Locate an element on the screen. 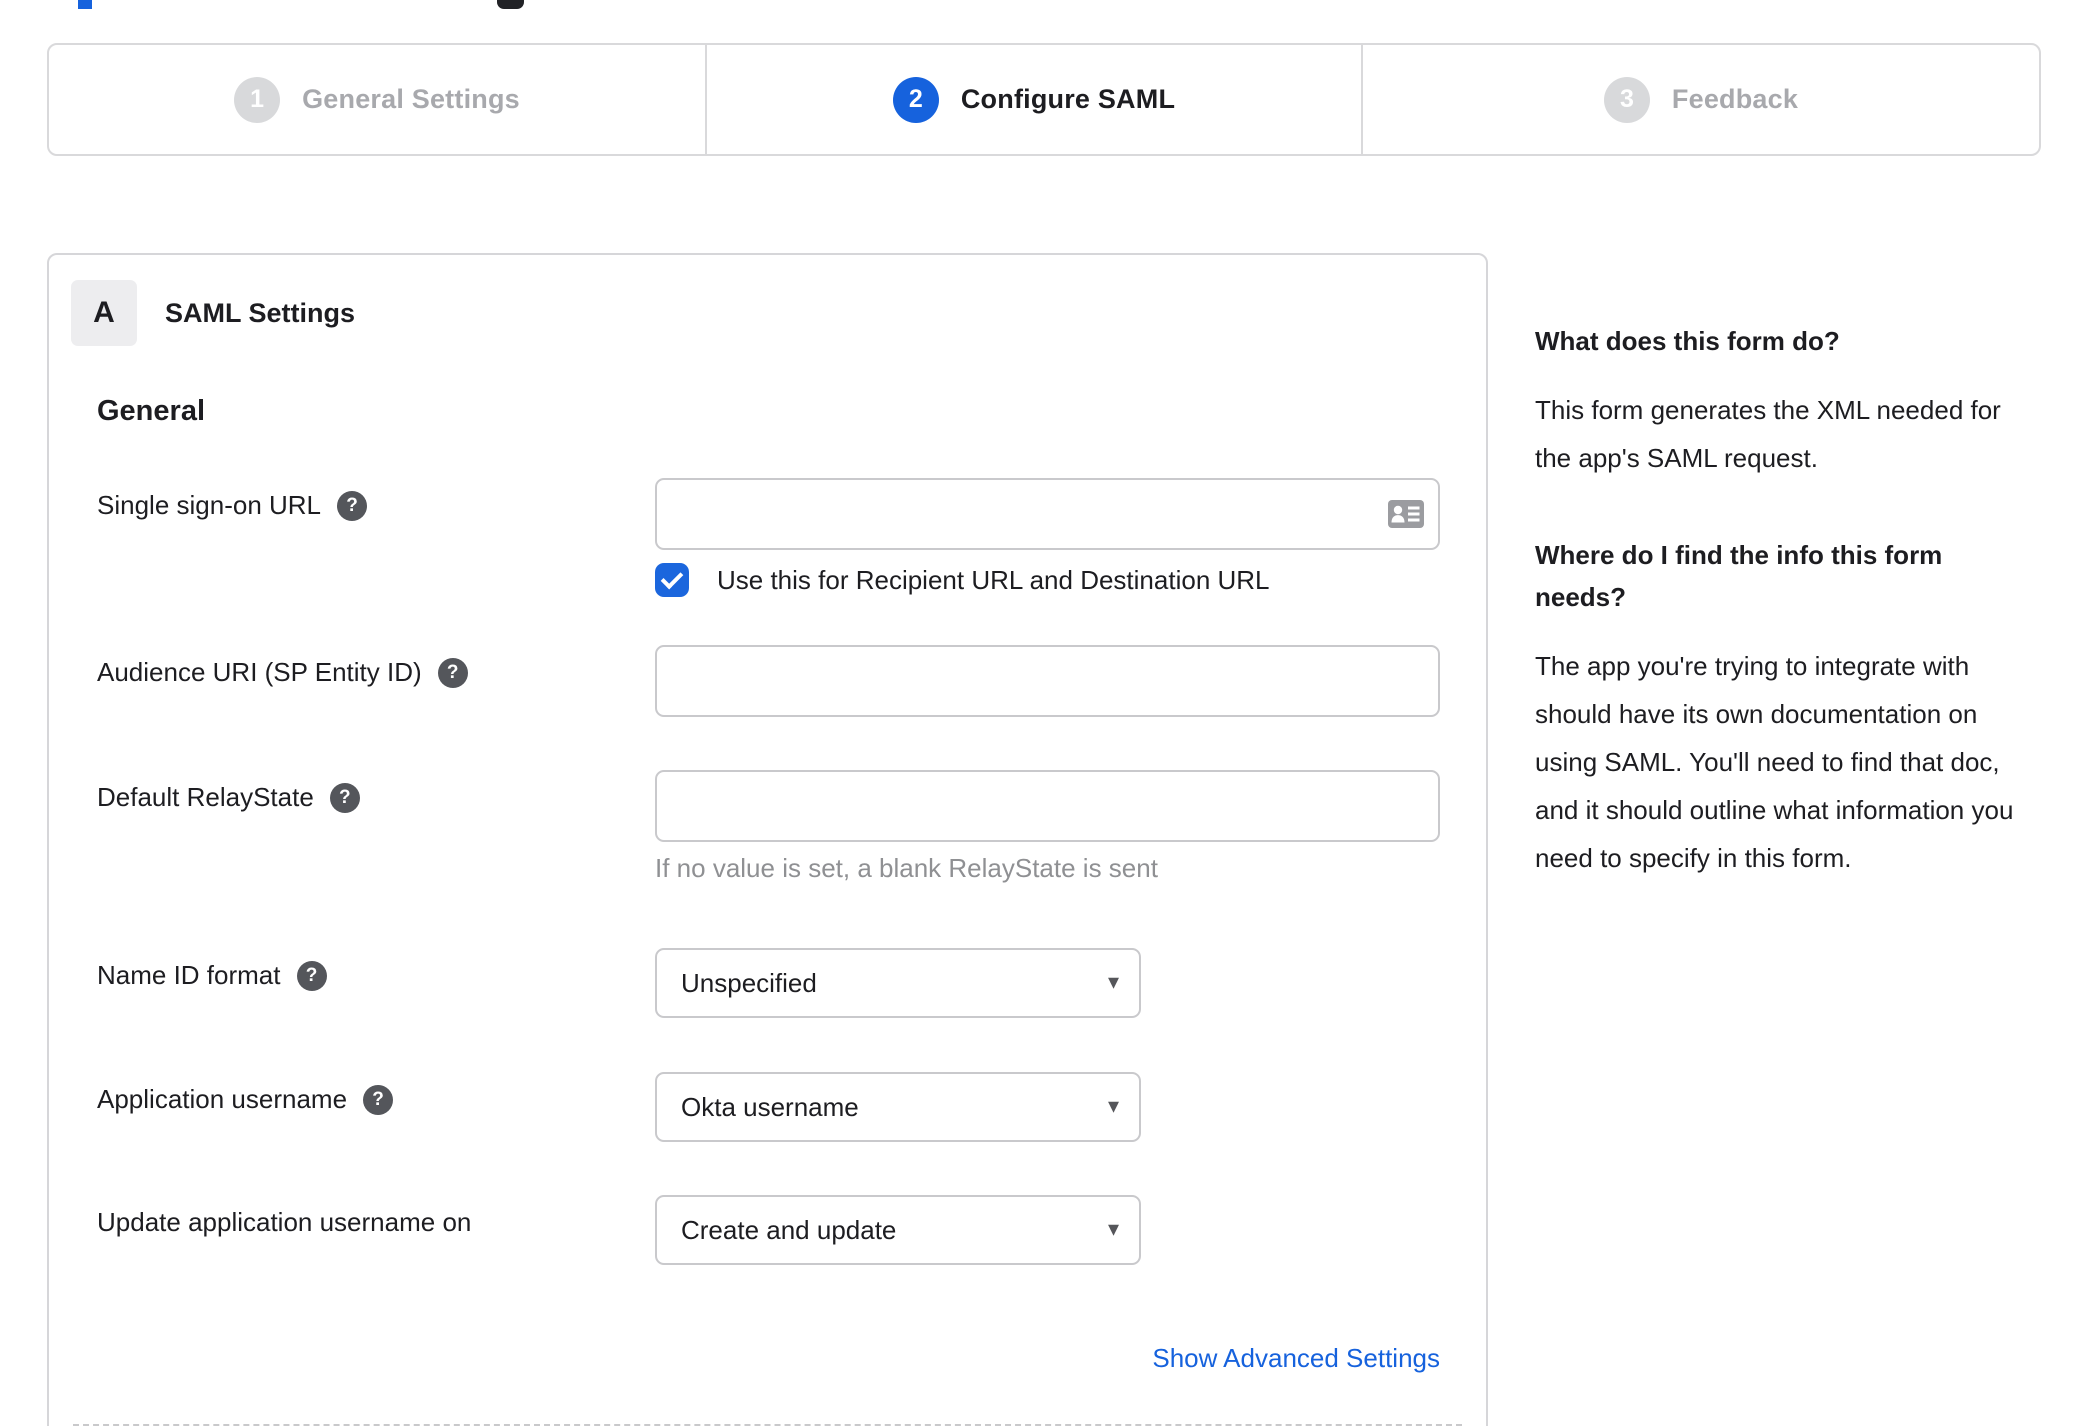 This screenshot has height=1426, width=2092. nameid-format-value: Unspecified is located at coordinates (749, 982).